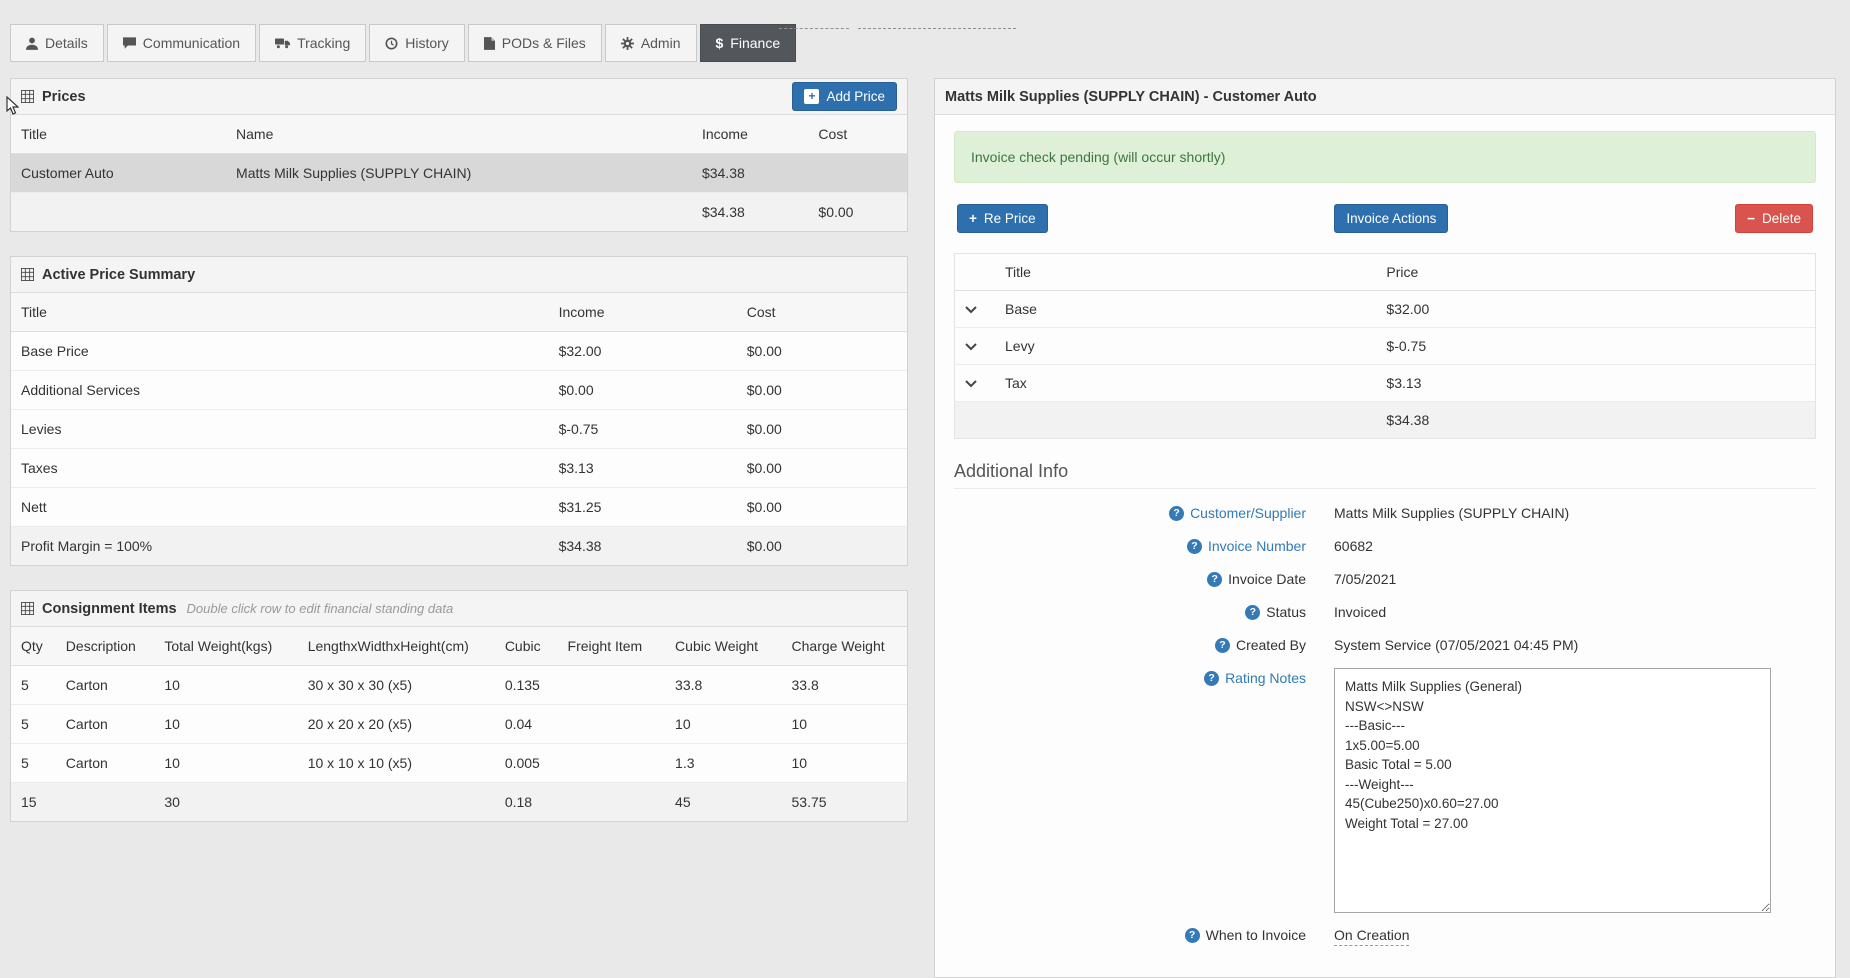 The height and width of the screenshot is (978, 1850). Describe the element at coordinates (181, 43) in the screenshot. I see `tab-communication: Communication` at that location.